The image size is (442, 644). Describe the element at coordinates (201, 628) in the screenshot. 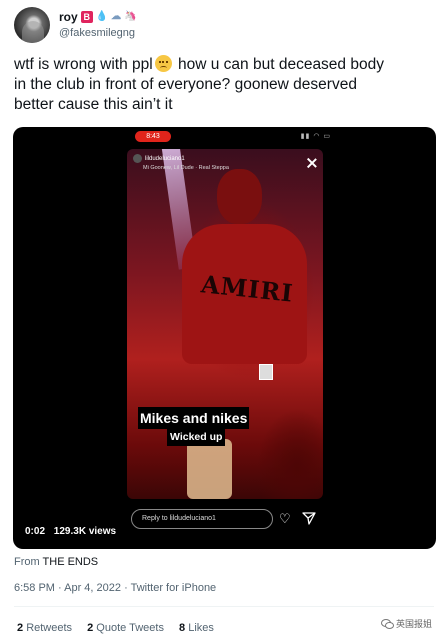

I see `likes-label: Likes` at that location.